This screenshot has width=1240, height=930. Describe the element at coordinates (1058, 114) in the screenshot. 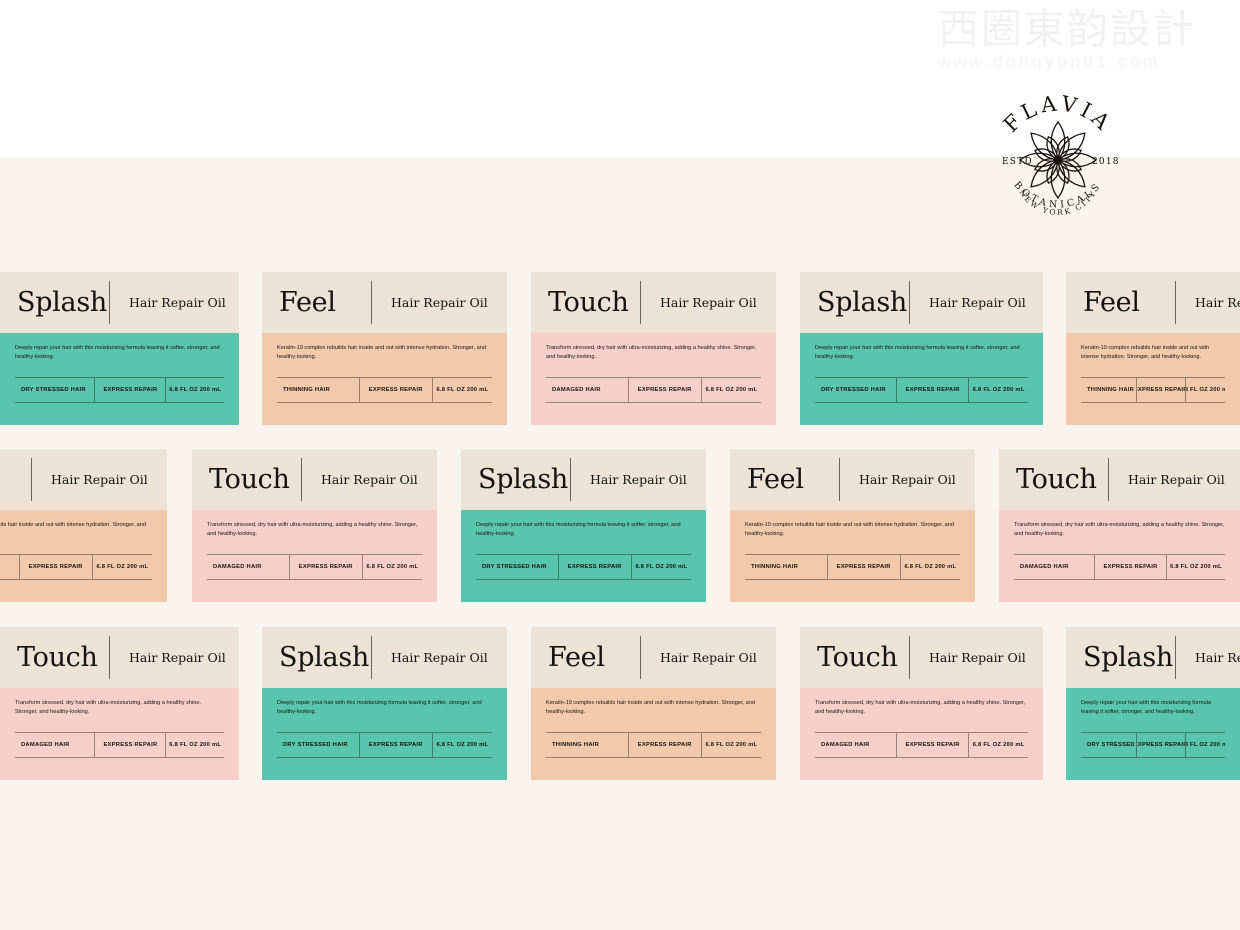

I see `svg-text: FLAVIA` at that location.